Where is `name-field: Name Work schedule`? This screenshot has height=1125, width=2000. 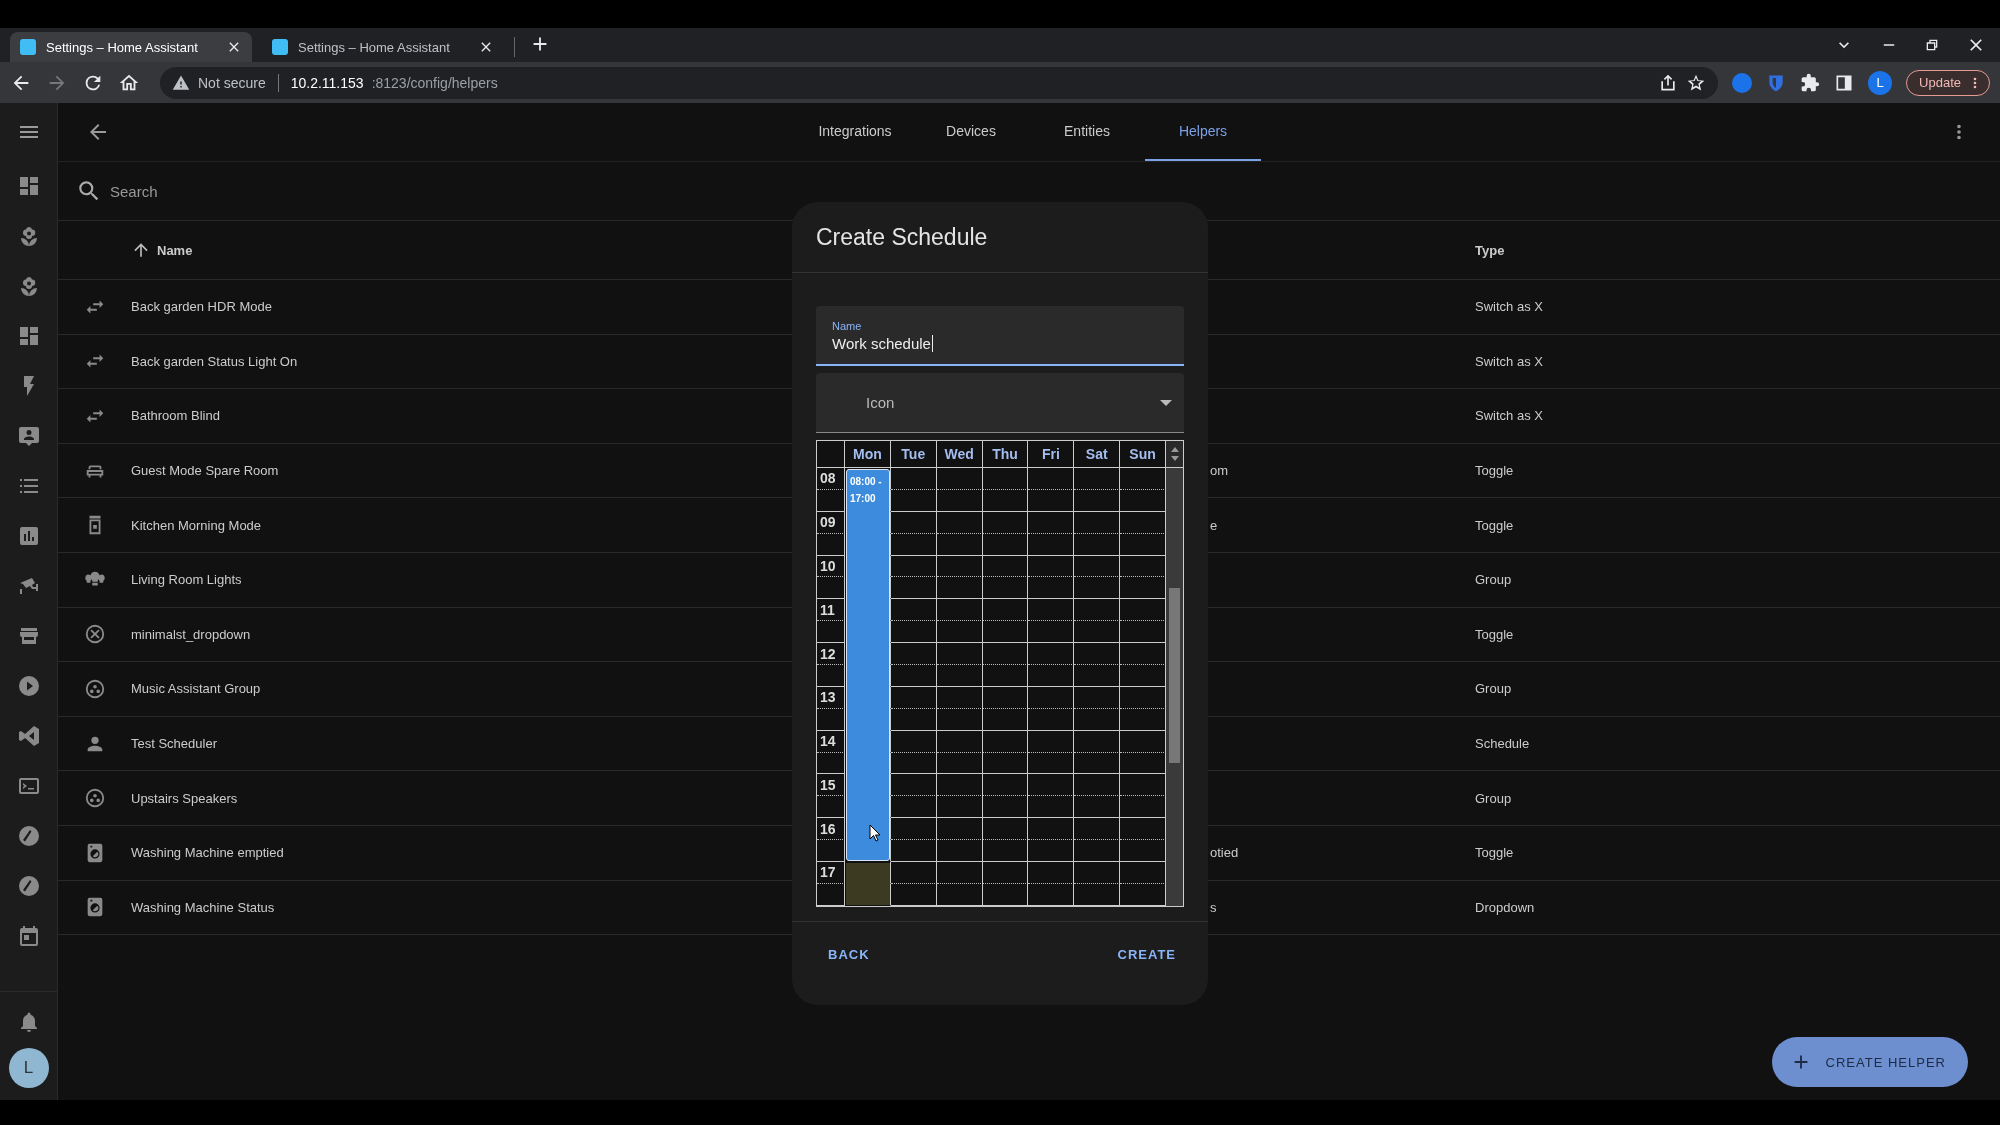
name-field: Name Work schedule is located at coordinates (1000, 336).